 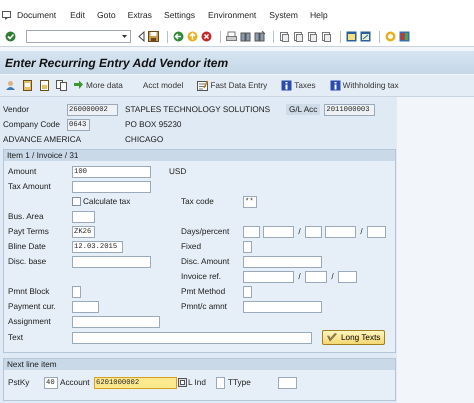 I want to click on currency-text: USD, so click(x=177, y=171).